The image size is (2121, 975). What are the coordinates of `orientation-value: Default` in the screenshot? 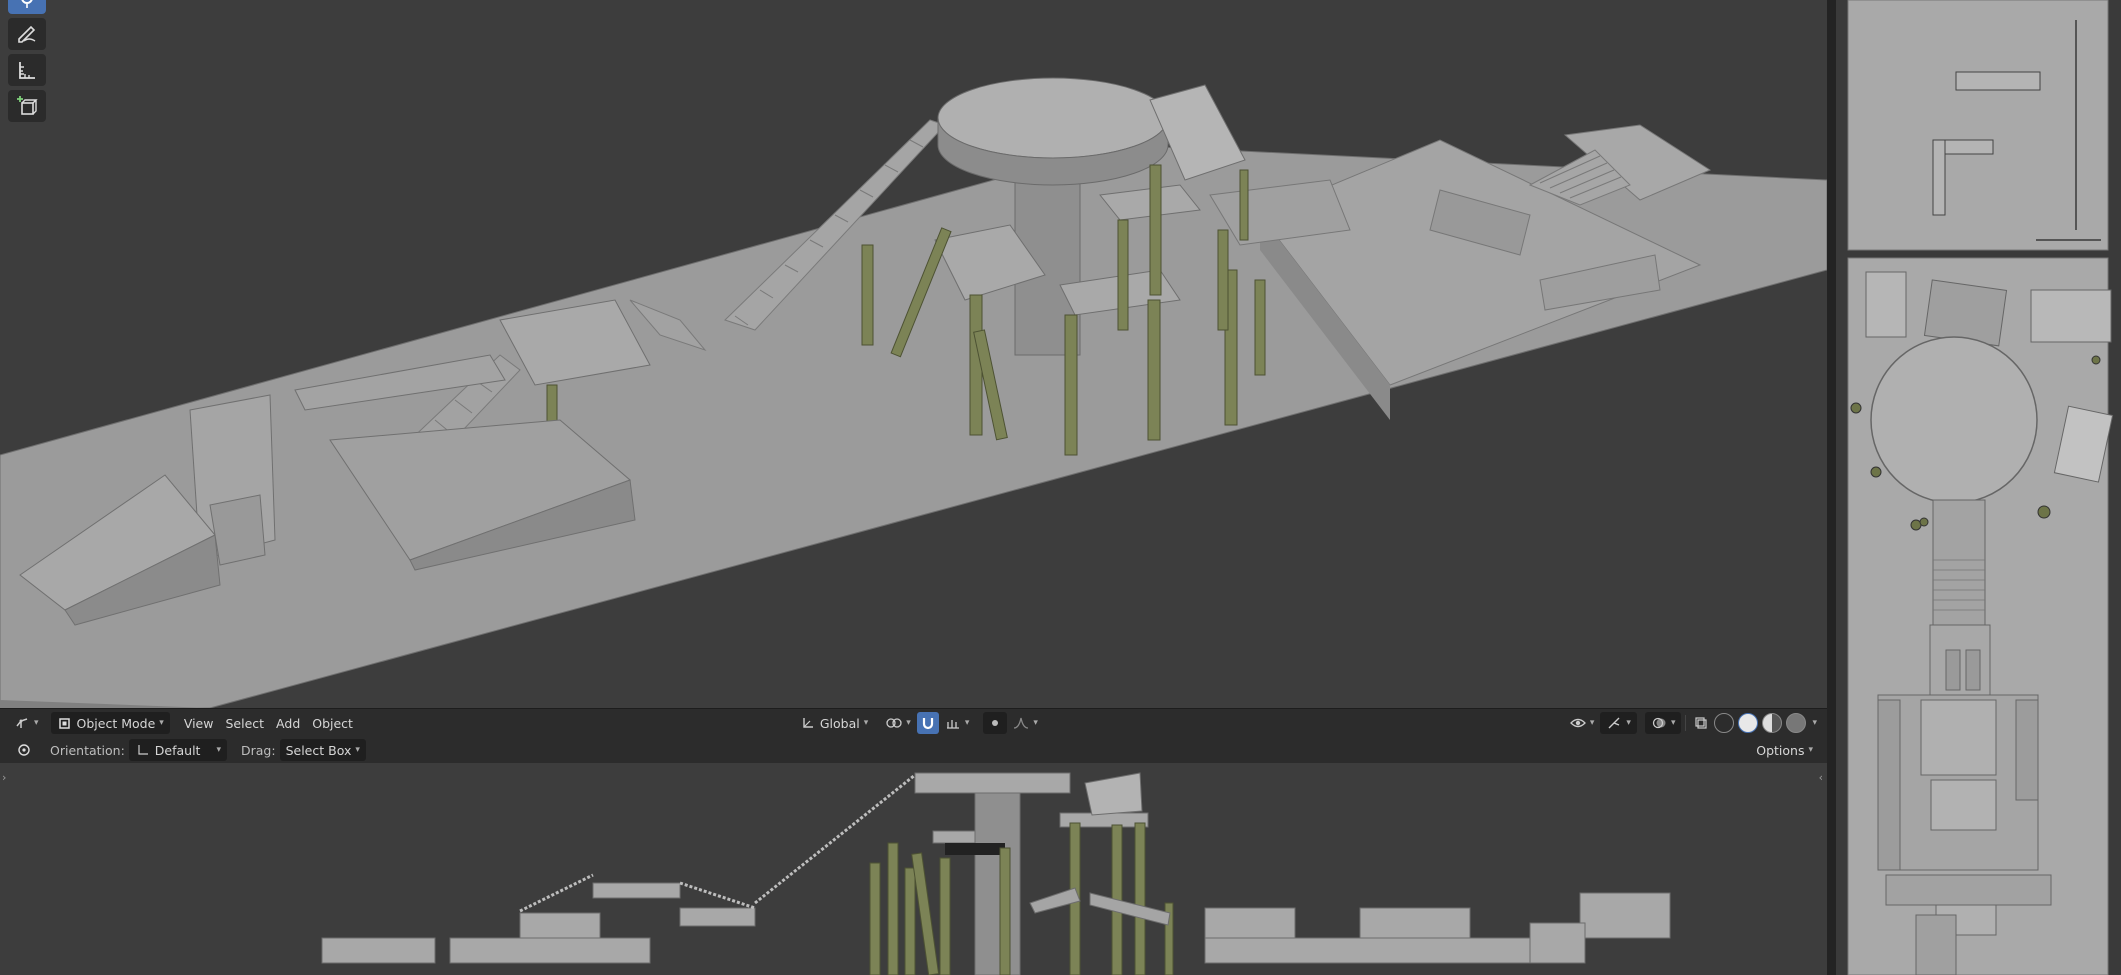 It's located at (177, 750).